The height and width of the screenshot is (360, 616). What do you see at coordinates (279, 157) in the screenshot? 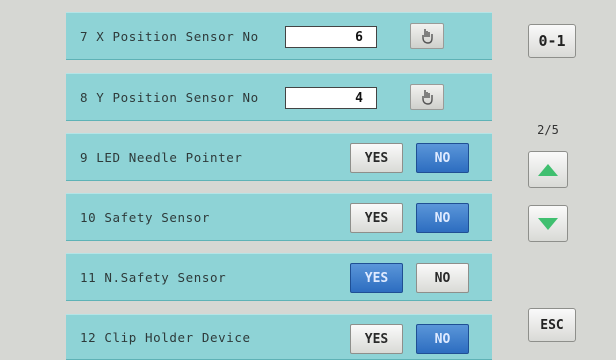
I see `setting-row-led-needle-pointer: 9 LED Needle Pointer YES NO` at bounding box center [279, 157].